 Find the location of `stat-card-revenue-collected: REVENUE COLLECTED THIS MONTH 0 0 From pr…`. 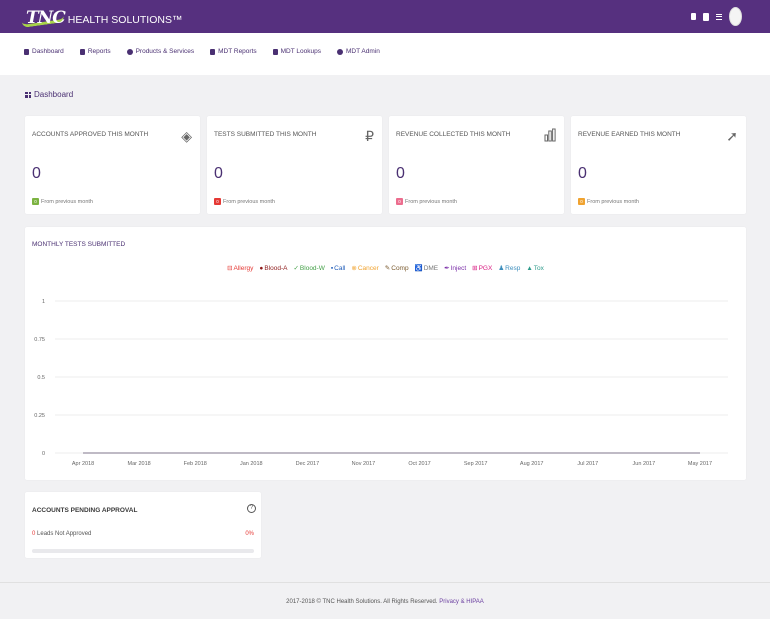

stat-card-revenue-collected: REVENUE COLLECTED THIS MONTH 0 0 From pr… is located at coordinates (476, 165).